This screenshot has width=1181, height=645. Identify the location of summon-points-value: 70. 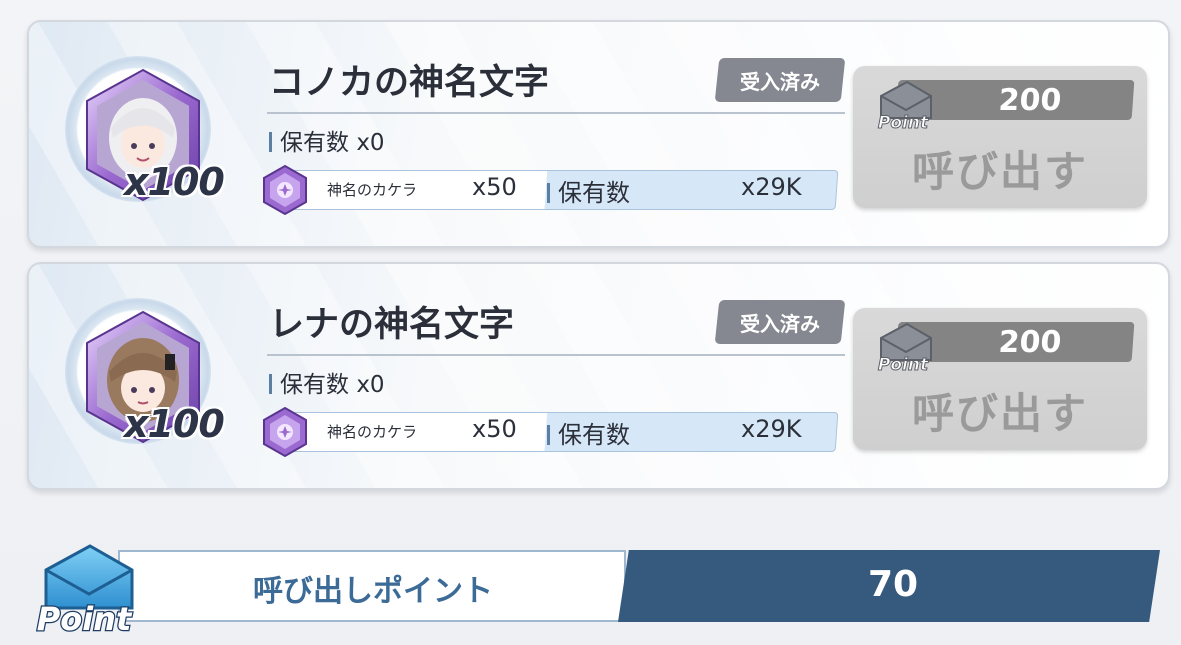
(893, 584).